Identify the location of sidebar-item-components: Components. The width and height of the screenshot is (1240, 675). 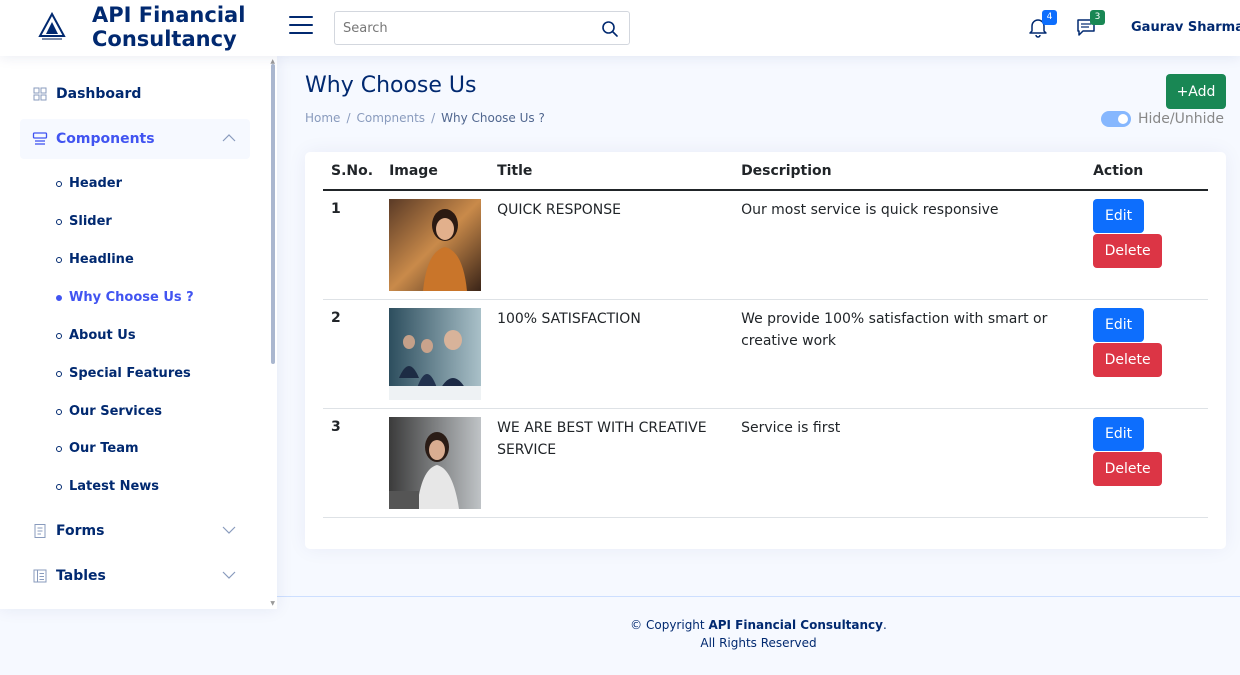
(135, 139).